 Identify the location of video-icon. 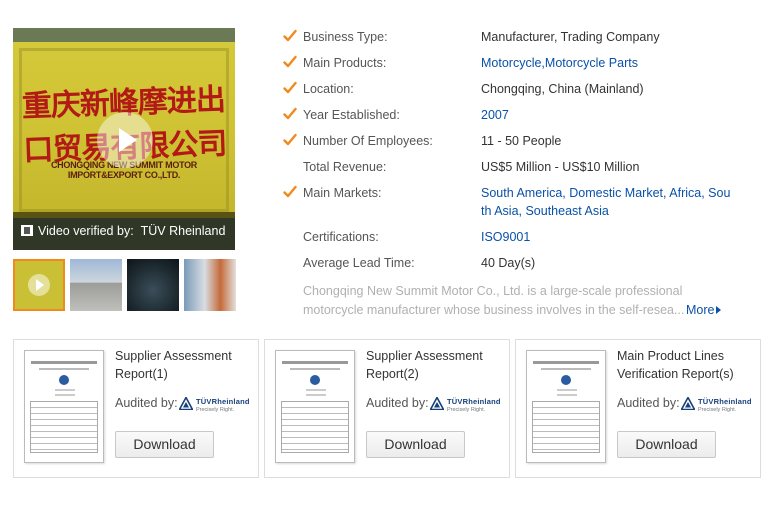
(27, 230).